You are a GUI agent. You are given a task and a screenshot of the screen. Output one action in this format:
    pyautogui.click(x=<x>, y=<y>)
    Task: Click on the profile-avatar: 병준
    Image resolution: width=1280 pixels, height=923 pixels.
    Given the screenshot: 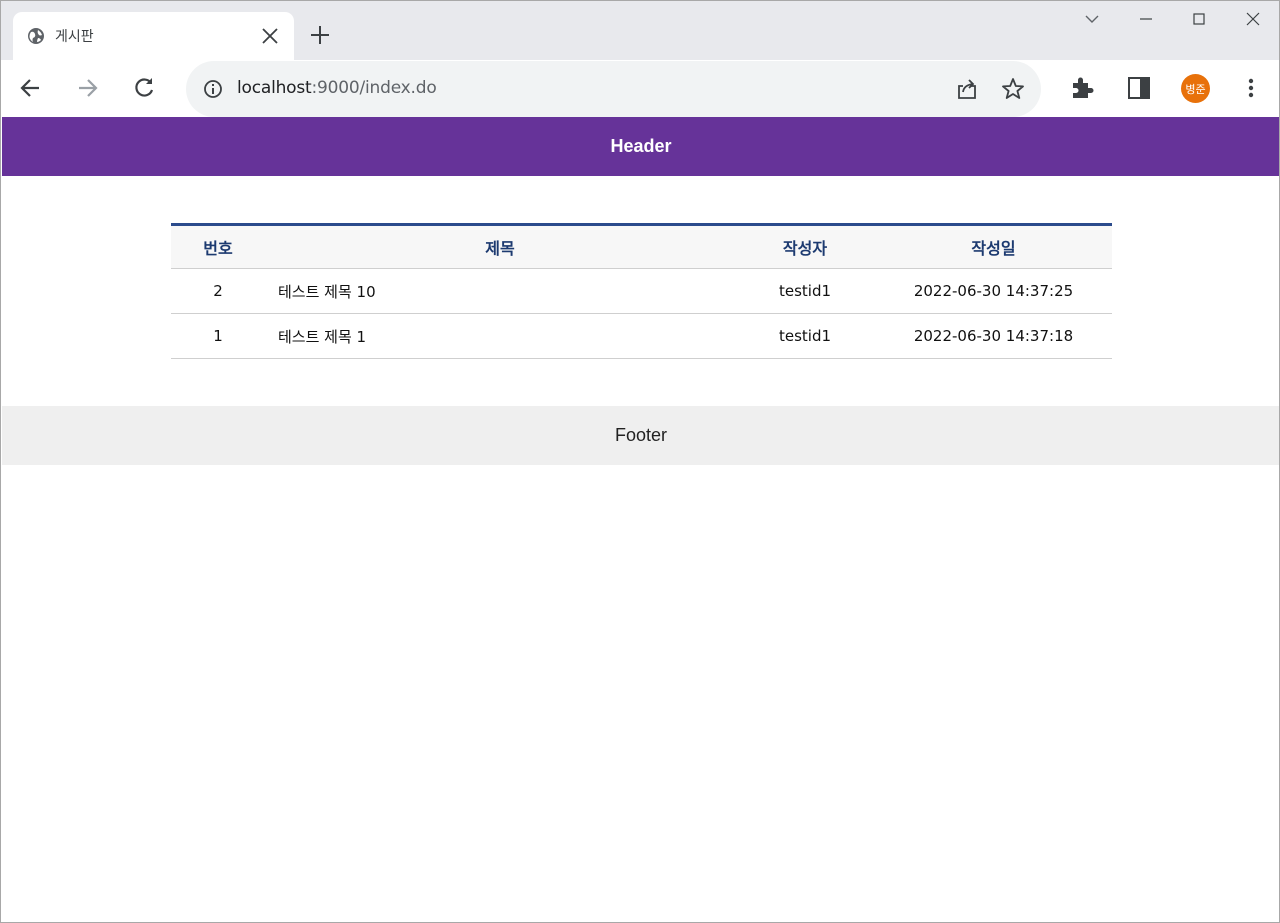 What is the action you would take?
    pyautogui.click(x=1195, y=88)
    